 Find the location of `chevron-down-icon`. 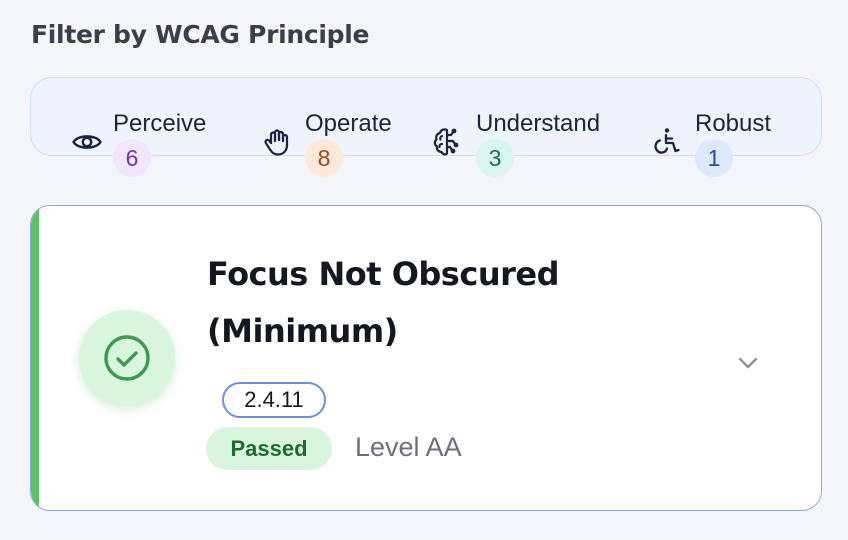

chevron-down-icon is located at coordinates (748, 363).